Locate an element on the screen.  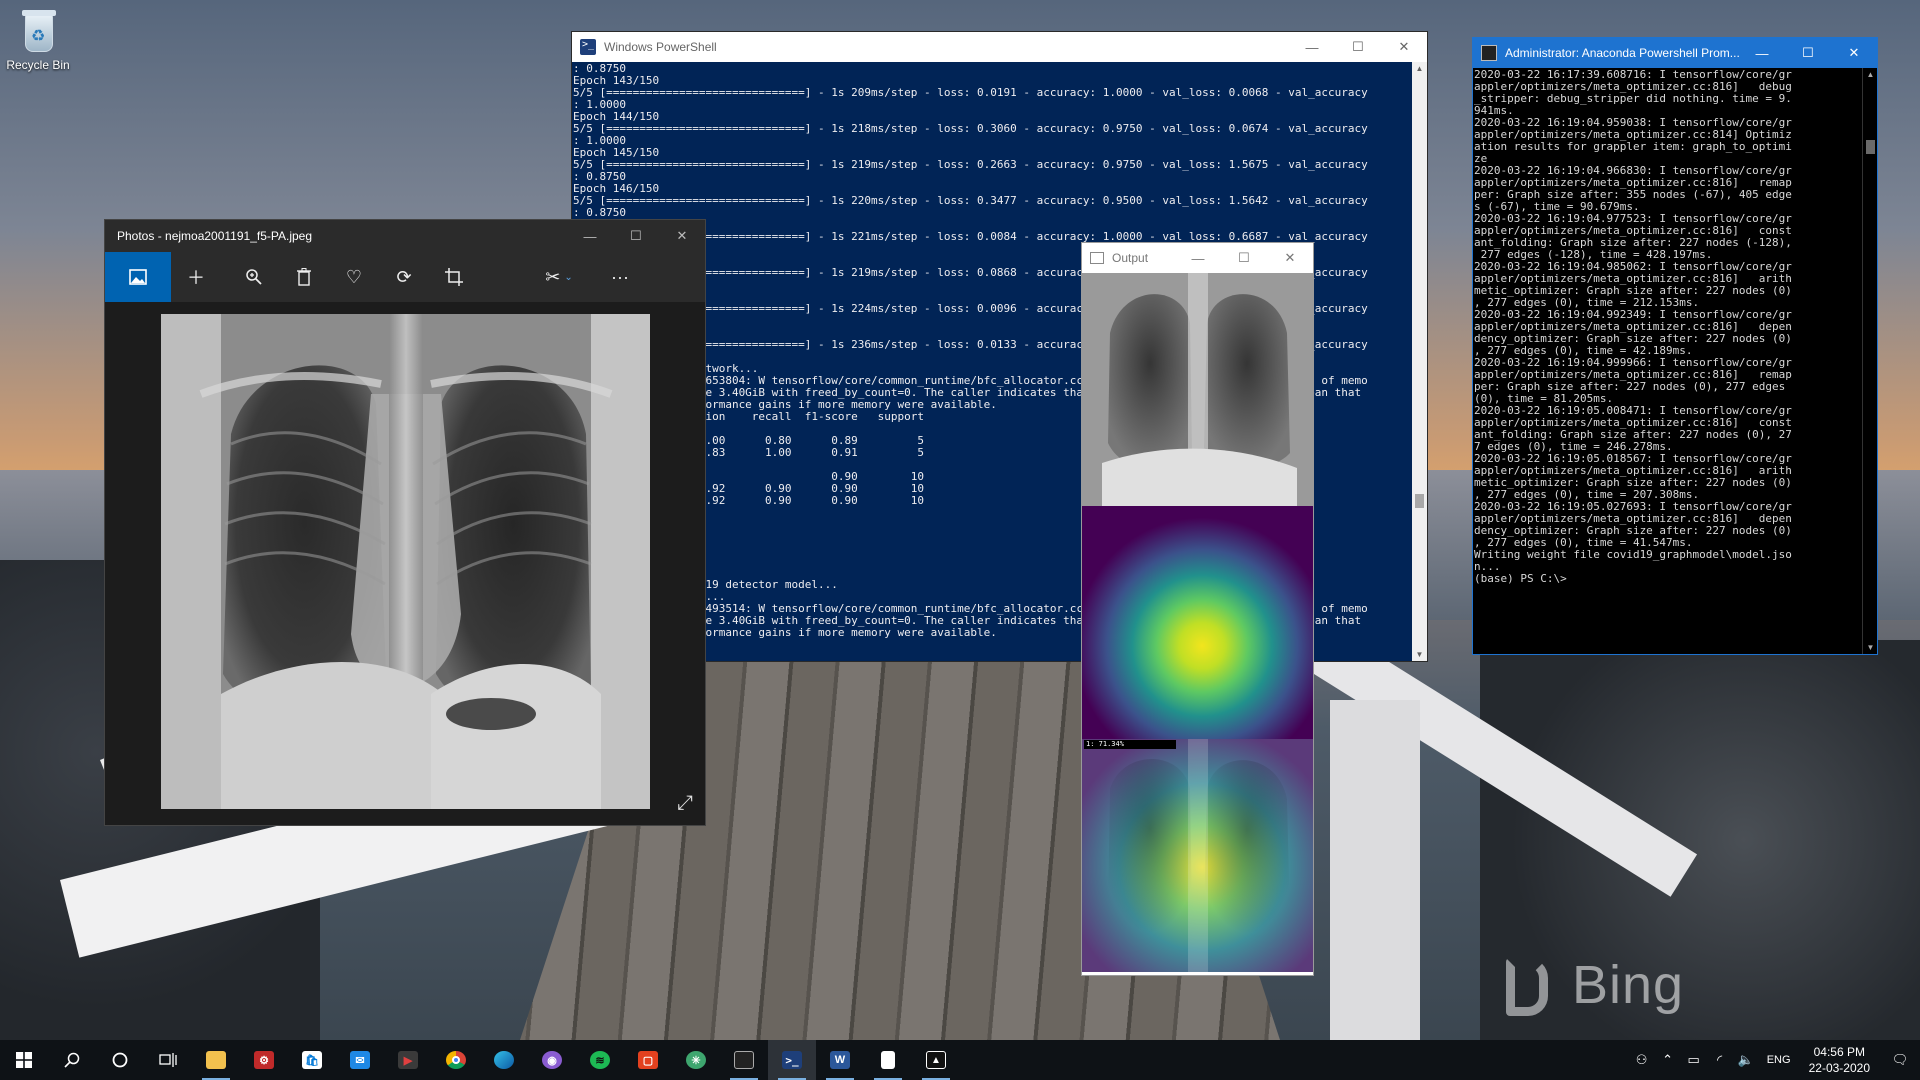
system-tray: ⚇ ⌃ ▭ ◜ 🔈 ENG 04:56 PM 22-03-2020 🗨 is located at coordinates (1774, 1060).